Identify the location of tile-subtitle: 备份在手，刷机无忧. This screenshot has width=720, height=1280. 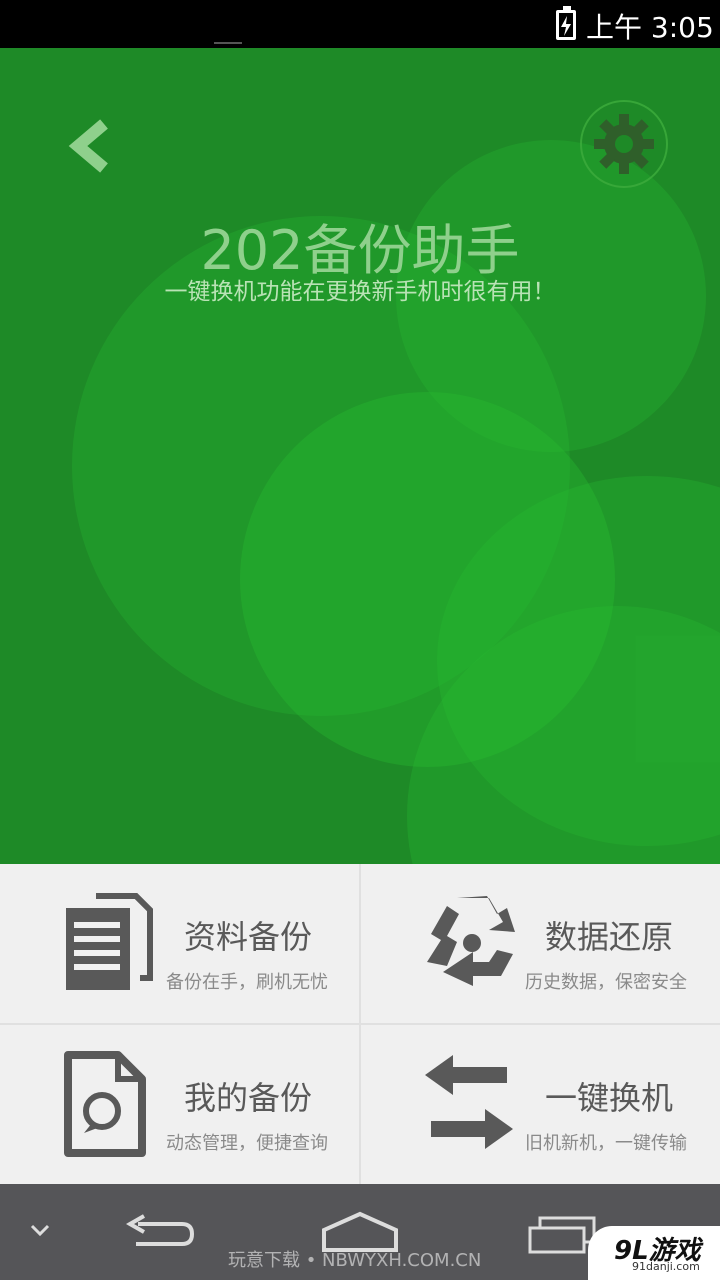
(247, 982).